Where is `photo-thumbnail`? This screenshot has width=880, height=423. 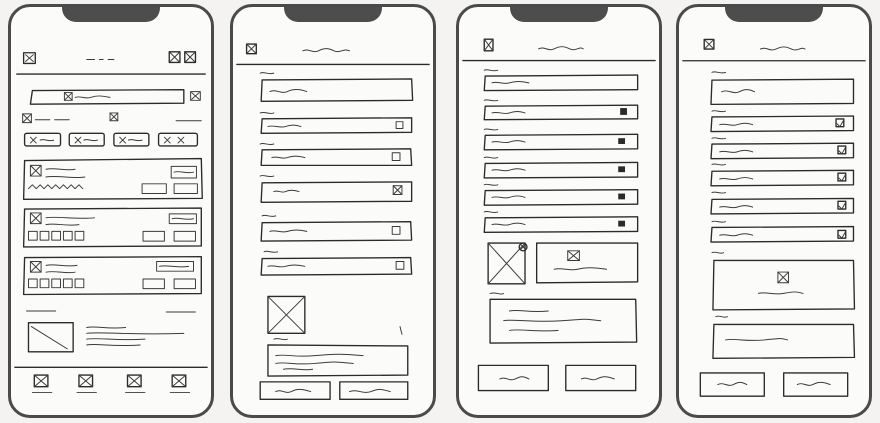 photo-thumbnail is located at coordinates (507, 268).